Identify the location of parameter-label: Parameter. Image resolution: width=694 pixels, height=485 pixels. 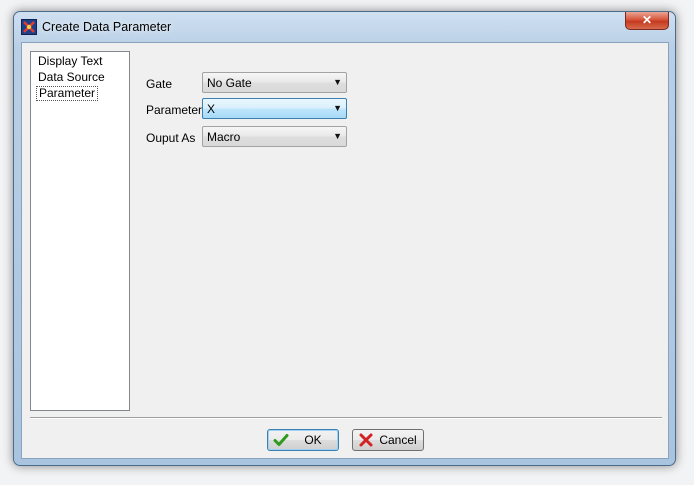
(174, 110).